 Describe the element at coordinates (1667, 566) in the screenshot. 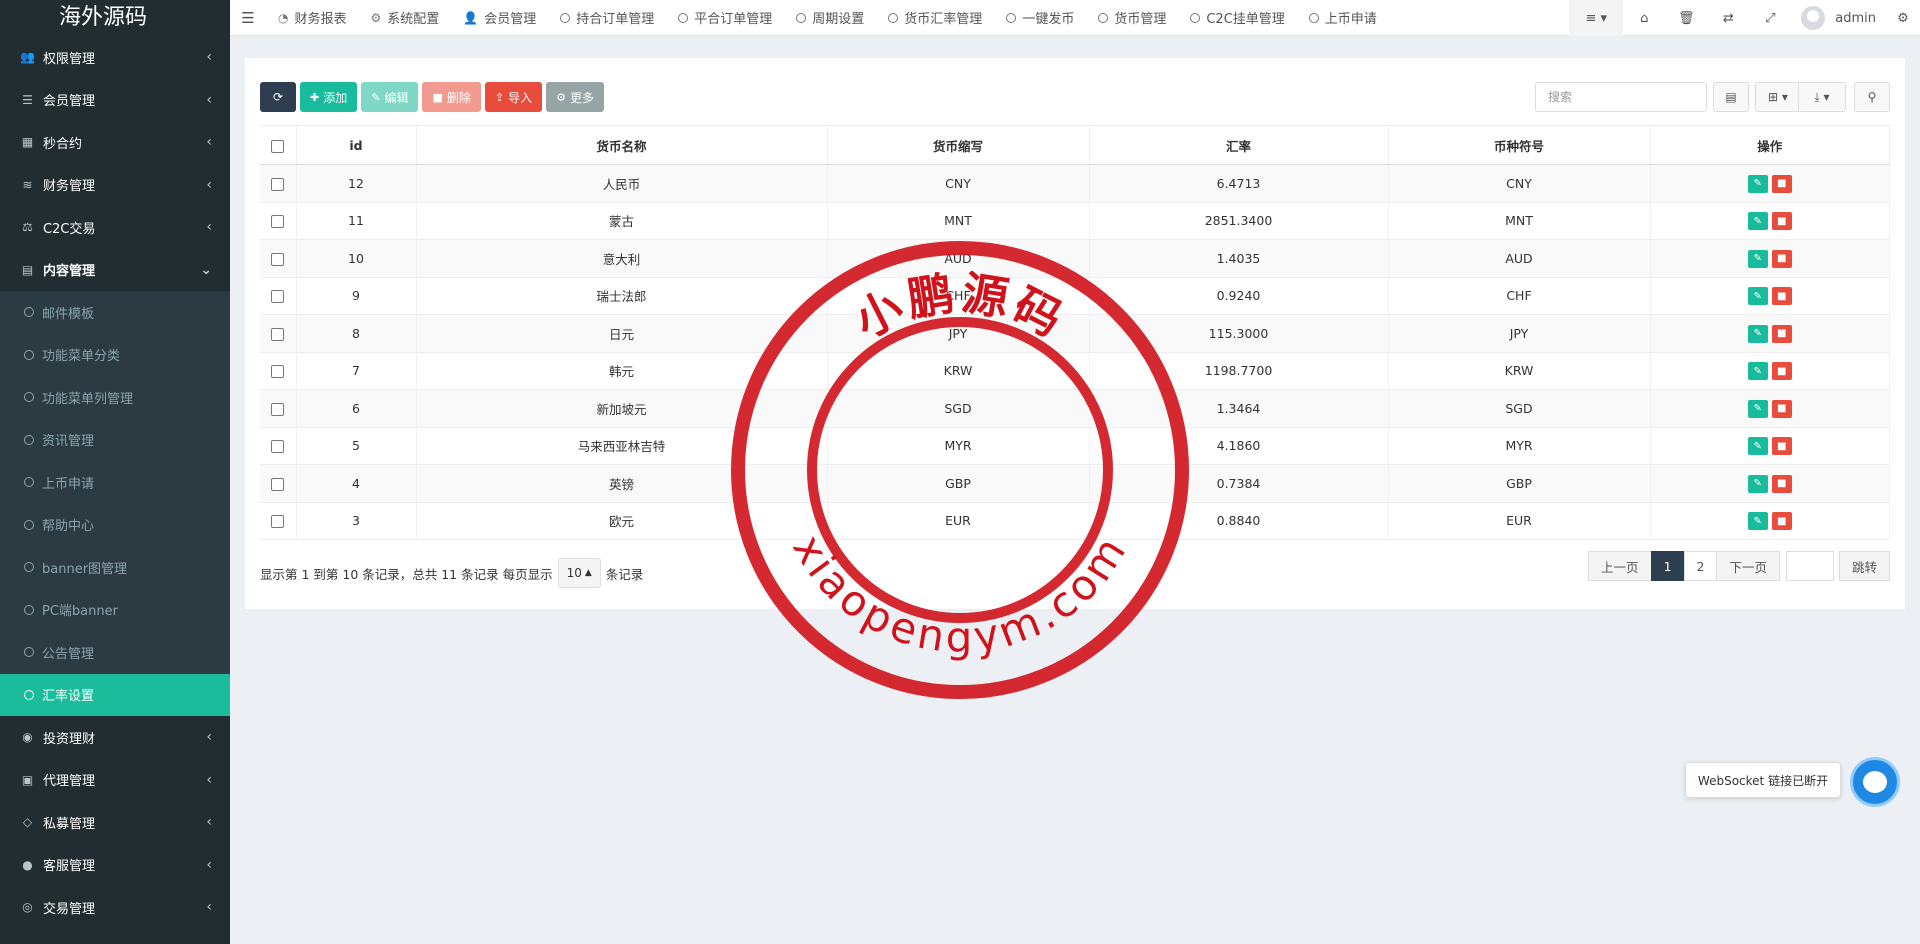

I see `page-1-button: 1` at that location.